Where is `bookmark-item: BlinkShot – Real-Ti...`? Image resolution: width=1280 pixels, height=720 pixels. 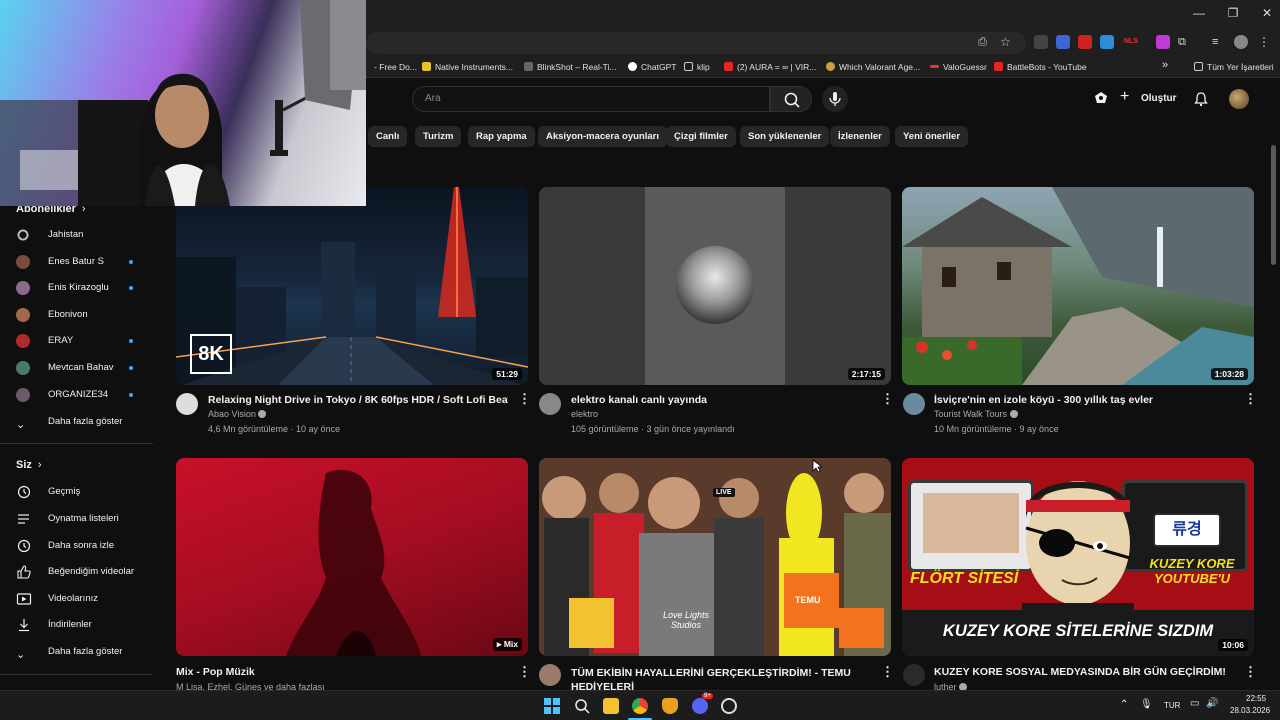 bookmark-item: BlinkShot – Real-Ti... is located at coordinates (570, 67).